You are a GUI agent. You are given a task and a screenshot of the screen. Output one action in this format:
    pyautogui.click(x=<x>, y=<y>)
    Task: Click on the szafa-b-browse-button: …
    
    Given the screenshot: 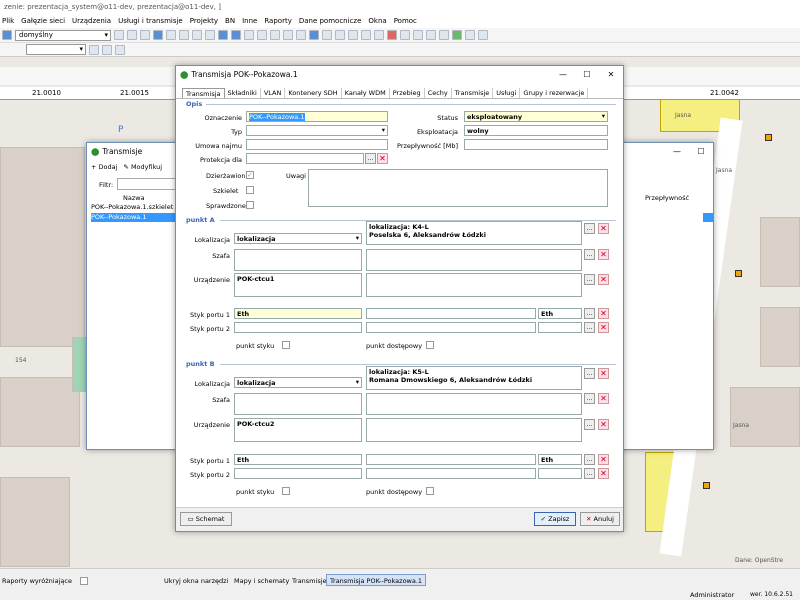 What is the action you would take?
    pyautogui.click(x=589, y=398)
    